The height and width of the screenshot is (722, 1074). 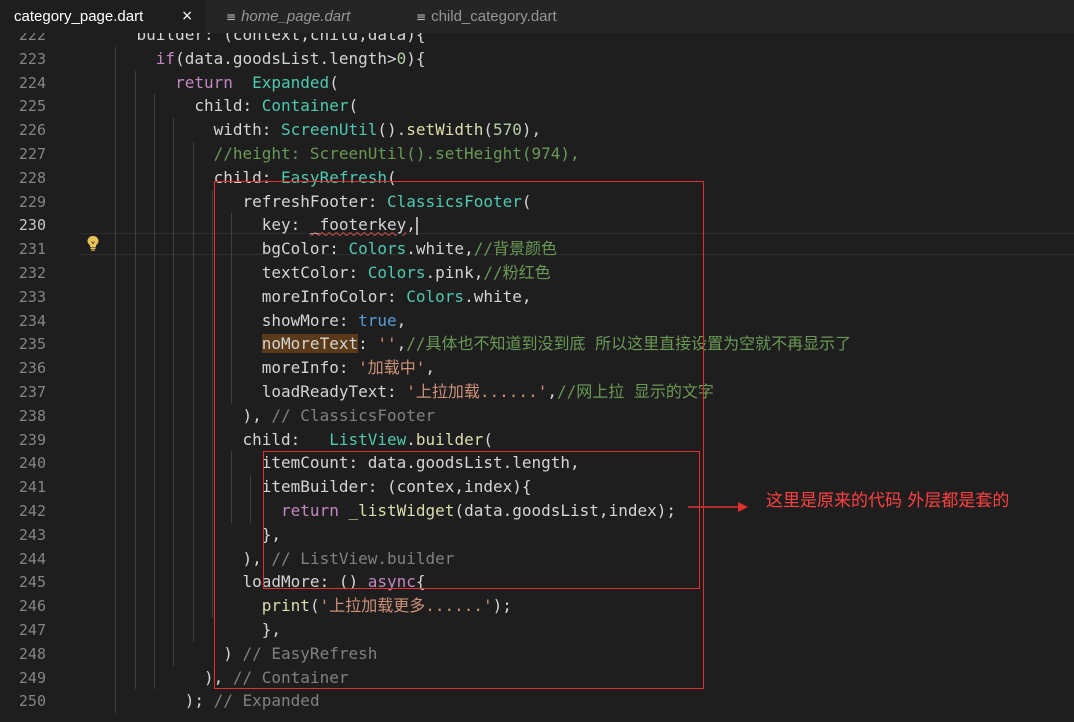 What do you see at coordinates (32, 344) in the screenshot?
I see `line-number: 235` at bounding box center [32, 344].